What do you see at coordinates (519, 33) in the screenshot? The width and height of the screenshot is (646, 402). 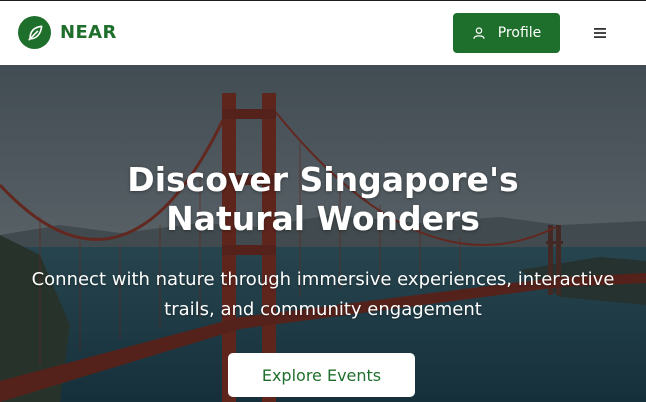 I see `profile-label: Profile` at bounding box center [519, 33].